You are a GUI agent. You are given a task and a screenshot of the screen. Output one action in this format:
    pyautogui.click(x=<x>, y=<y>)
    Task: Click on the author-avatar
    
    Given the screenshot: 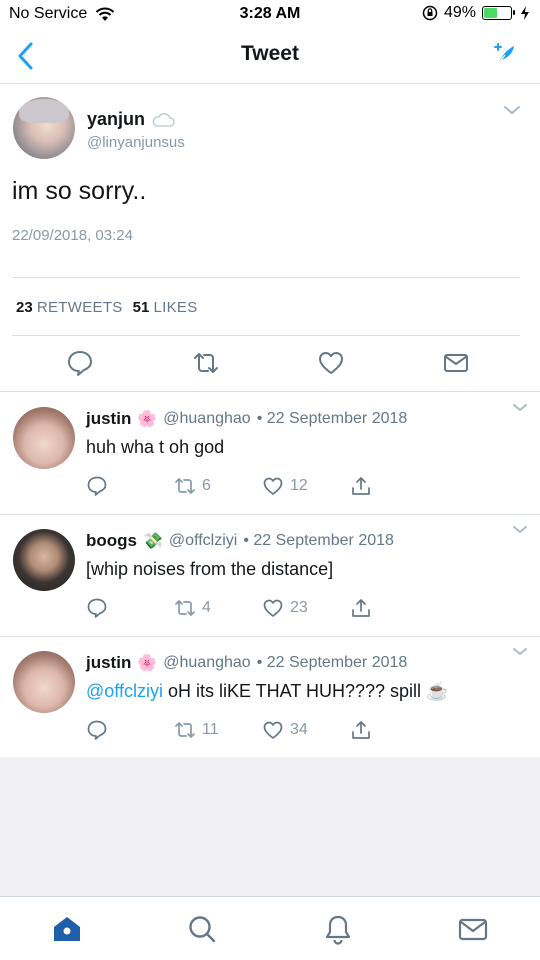 What is the action you would take?
    pyautogui.click(x=44, y=128)
    